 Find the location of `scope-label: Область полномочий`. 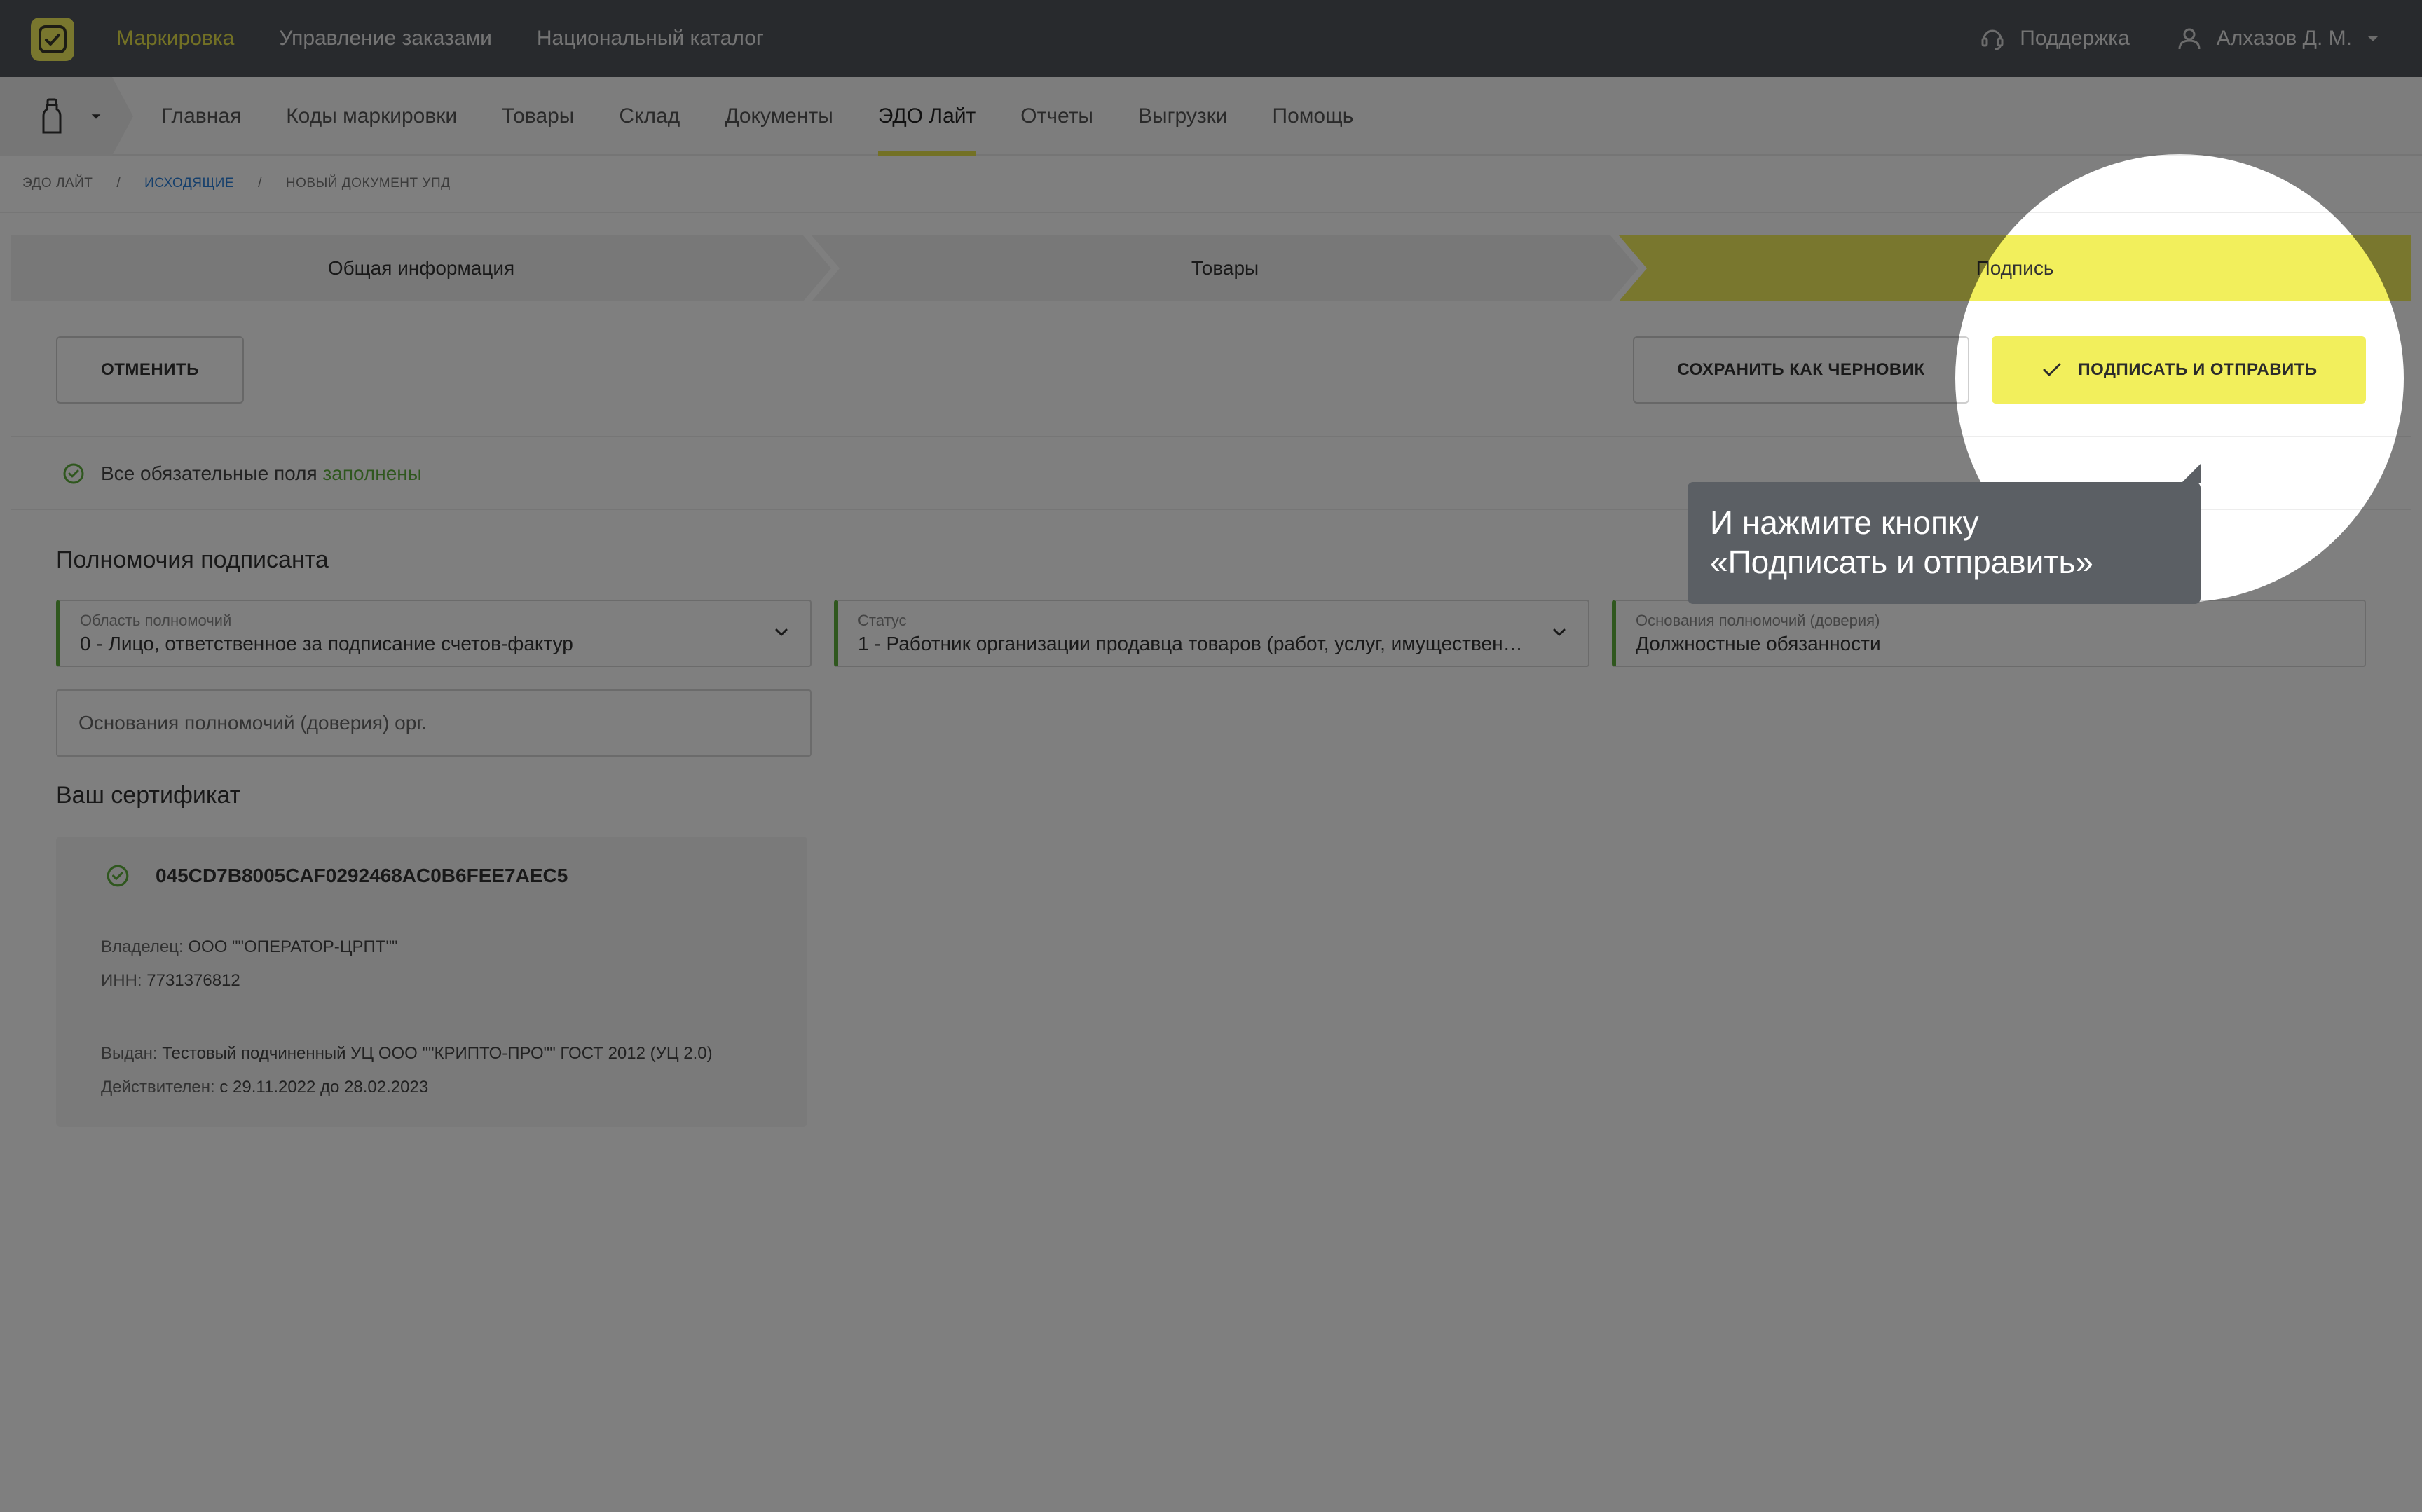

scope-label: Область полномочий is located at coordinates (156, 620).